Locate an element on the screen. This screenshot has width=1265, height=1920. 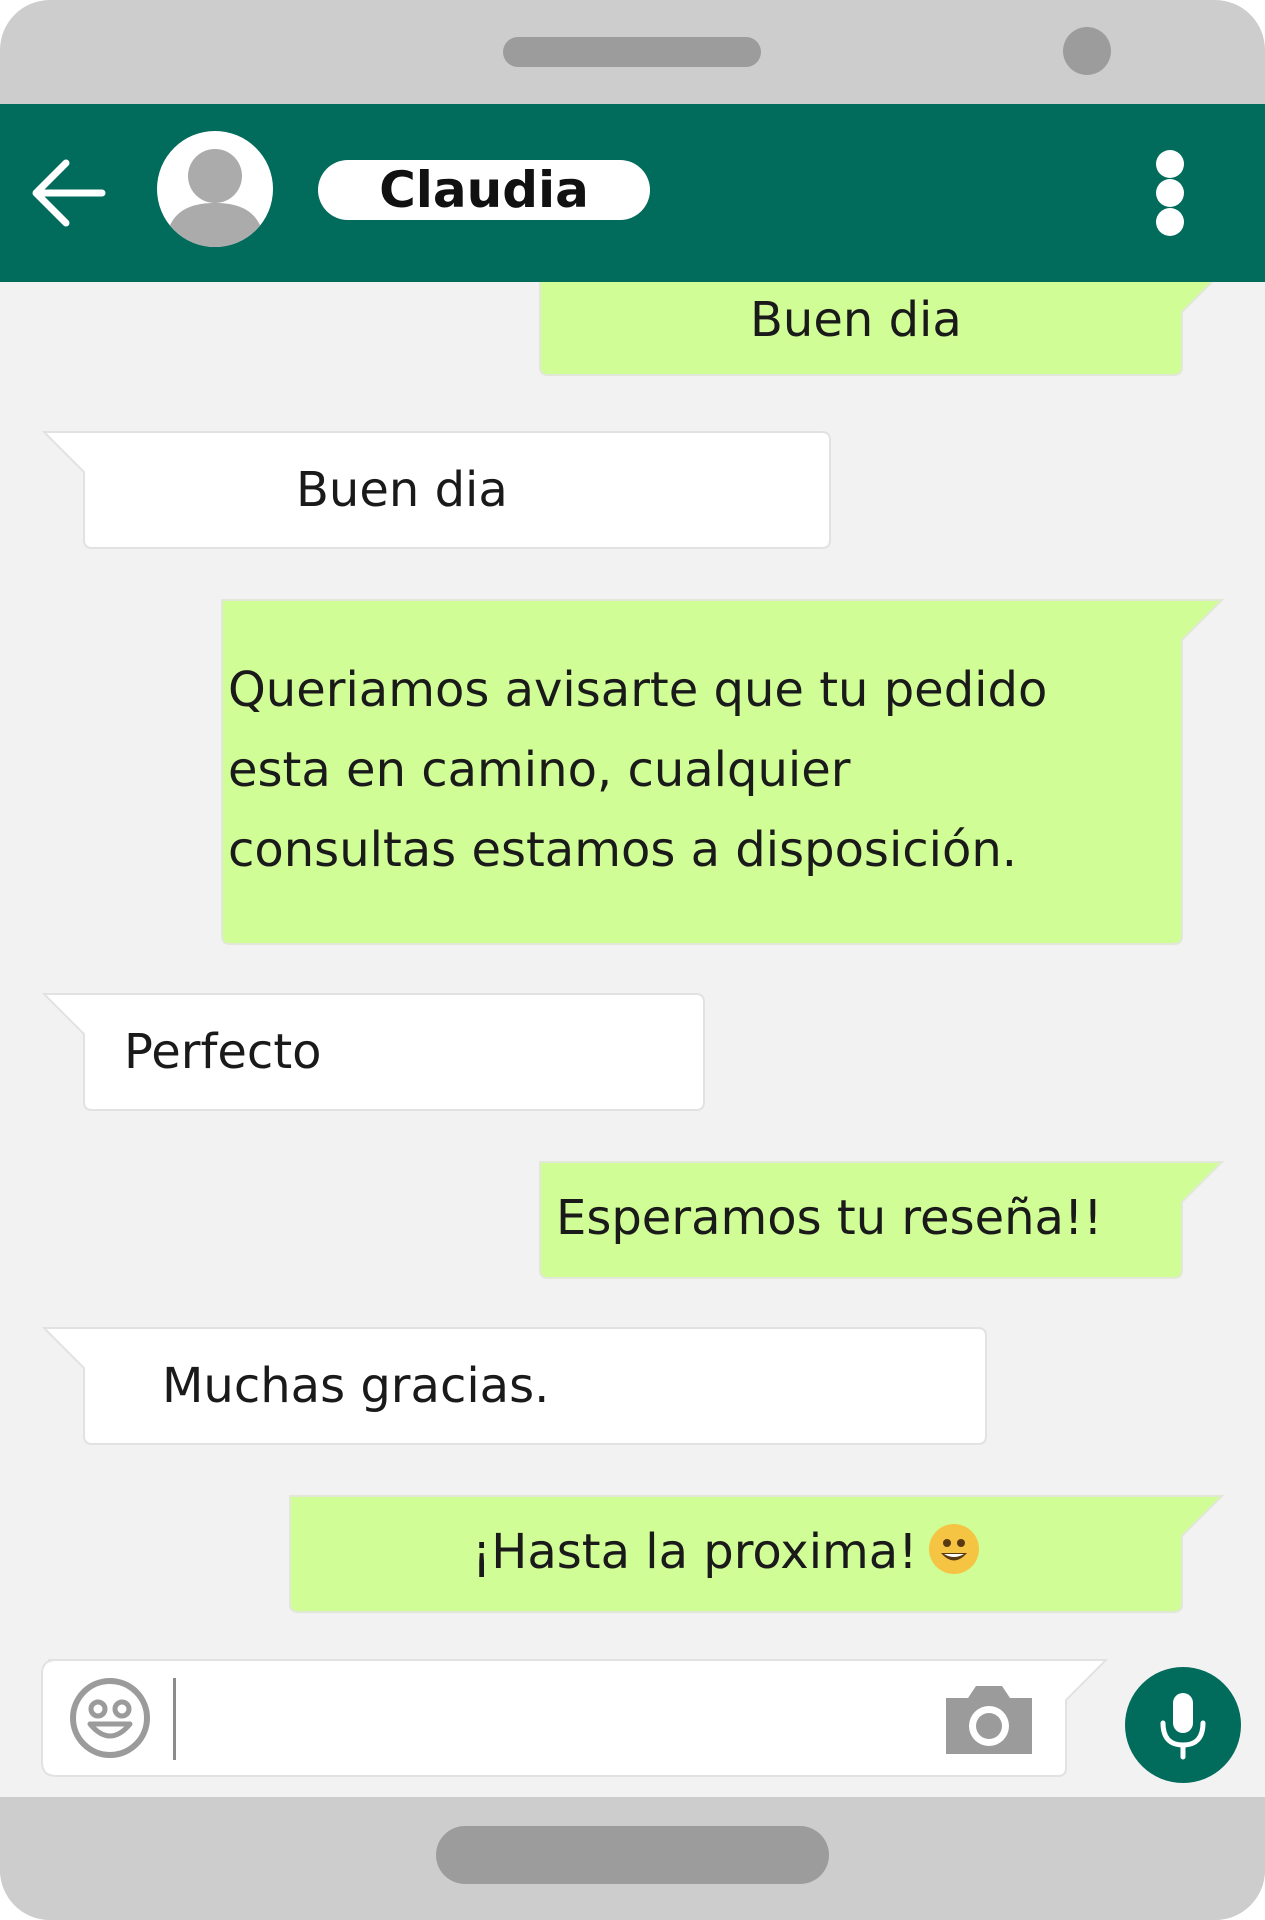
message-received: Perfecto is located at coordinates (373, 1053).